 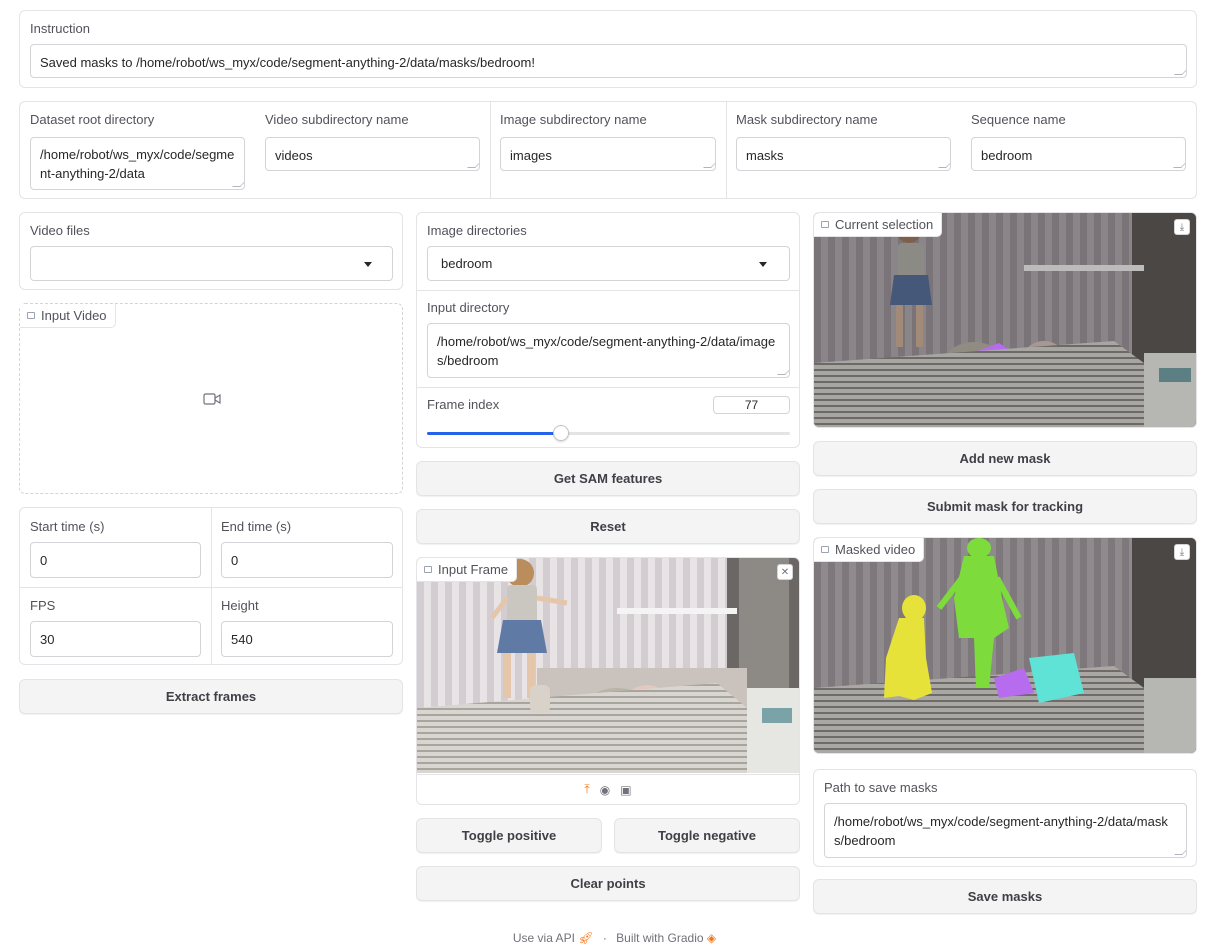 I want to click on current-selection-frame, so click(x=1005, y=320).